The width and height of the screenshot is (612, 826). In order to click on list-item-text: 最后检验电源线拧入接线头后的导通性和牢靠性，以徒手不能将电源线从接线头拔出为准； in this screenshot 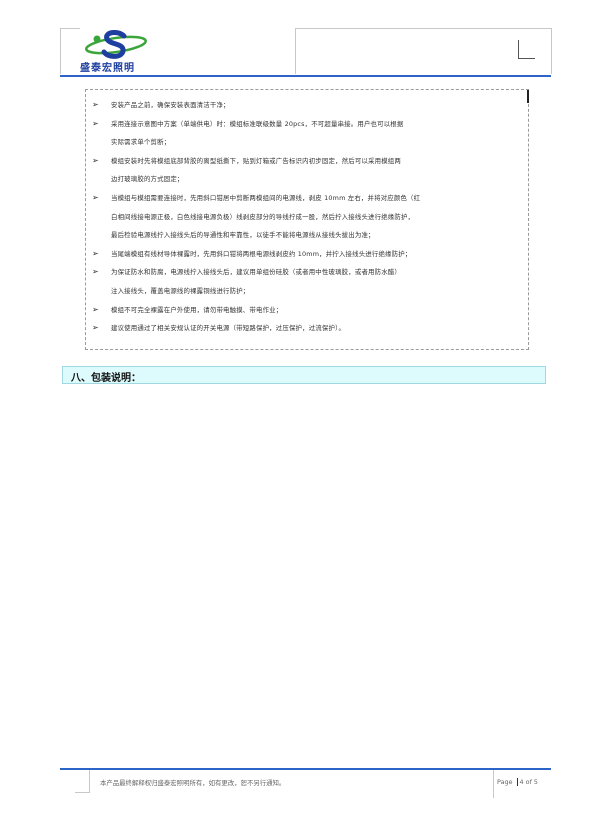, I will do `click(243, 235)`.